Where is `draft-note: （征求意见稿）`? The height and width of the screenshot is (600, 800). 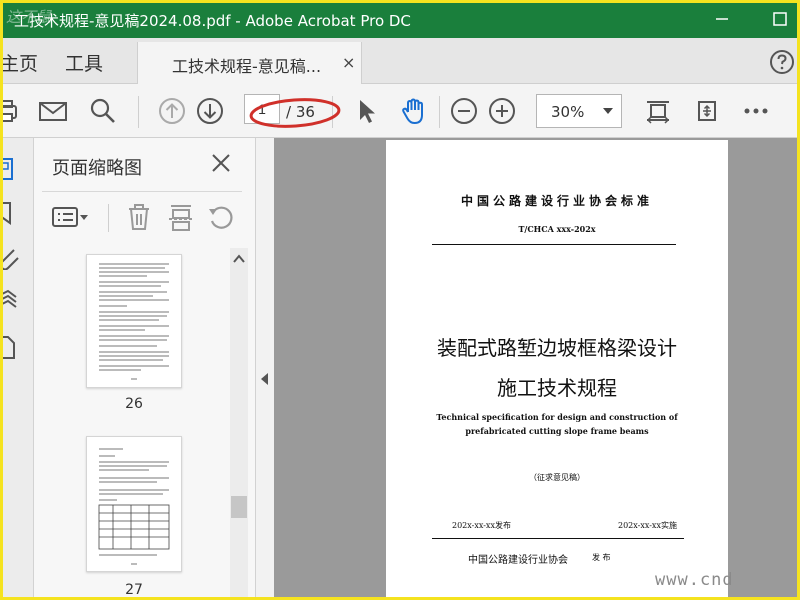 draft-note: （征求意见稿） is located at coordinates (557, 477).